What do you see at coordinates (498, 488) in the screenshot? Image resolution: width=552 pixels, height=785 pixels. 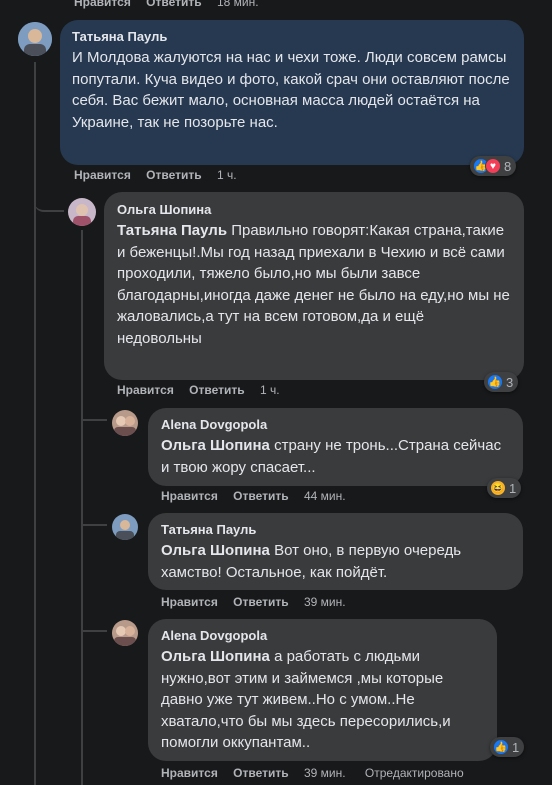 I see `haha-reaction-icon: 😆` at bounding box center [498, 488].